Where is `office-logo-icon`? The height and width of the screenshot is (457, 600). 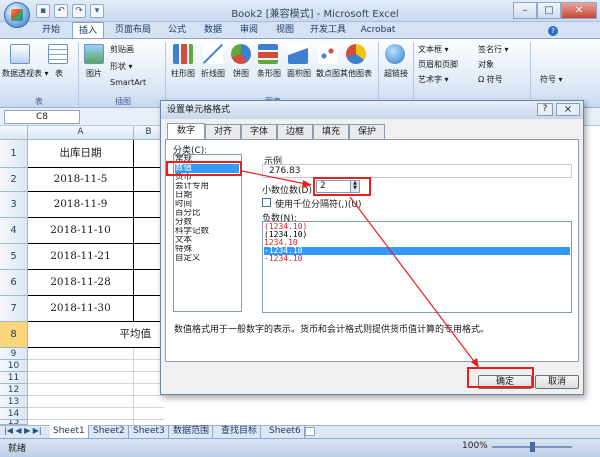 office-logo-icon is located at coordinates (17, 15).